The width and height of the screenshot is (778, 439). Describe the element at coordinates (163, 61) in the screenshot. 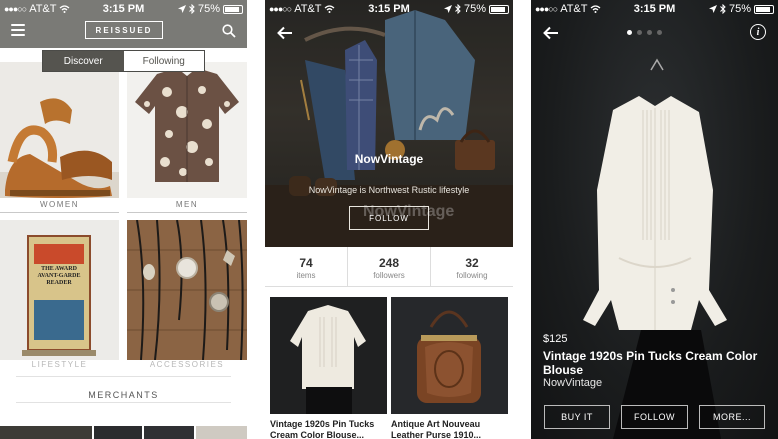

I see `tab-following: Following` at that location.